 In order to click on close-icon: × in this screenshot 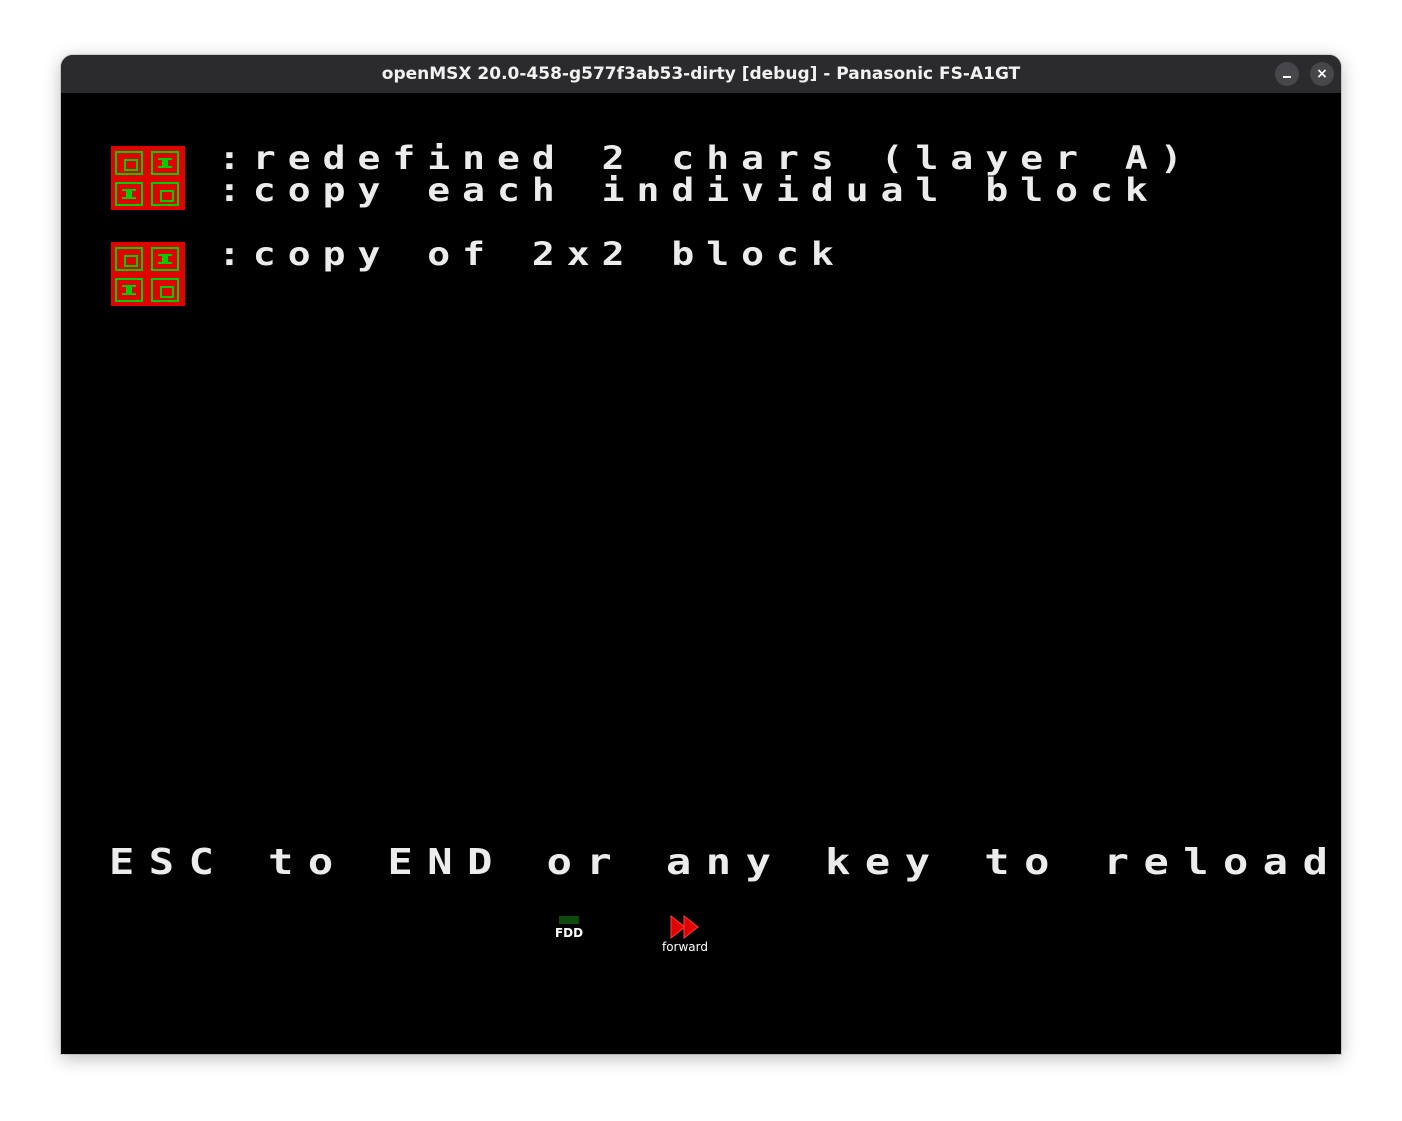, I will do `click(1322, 74)`.